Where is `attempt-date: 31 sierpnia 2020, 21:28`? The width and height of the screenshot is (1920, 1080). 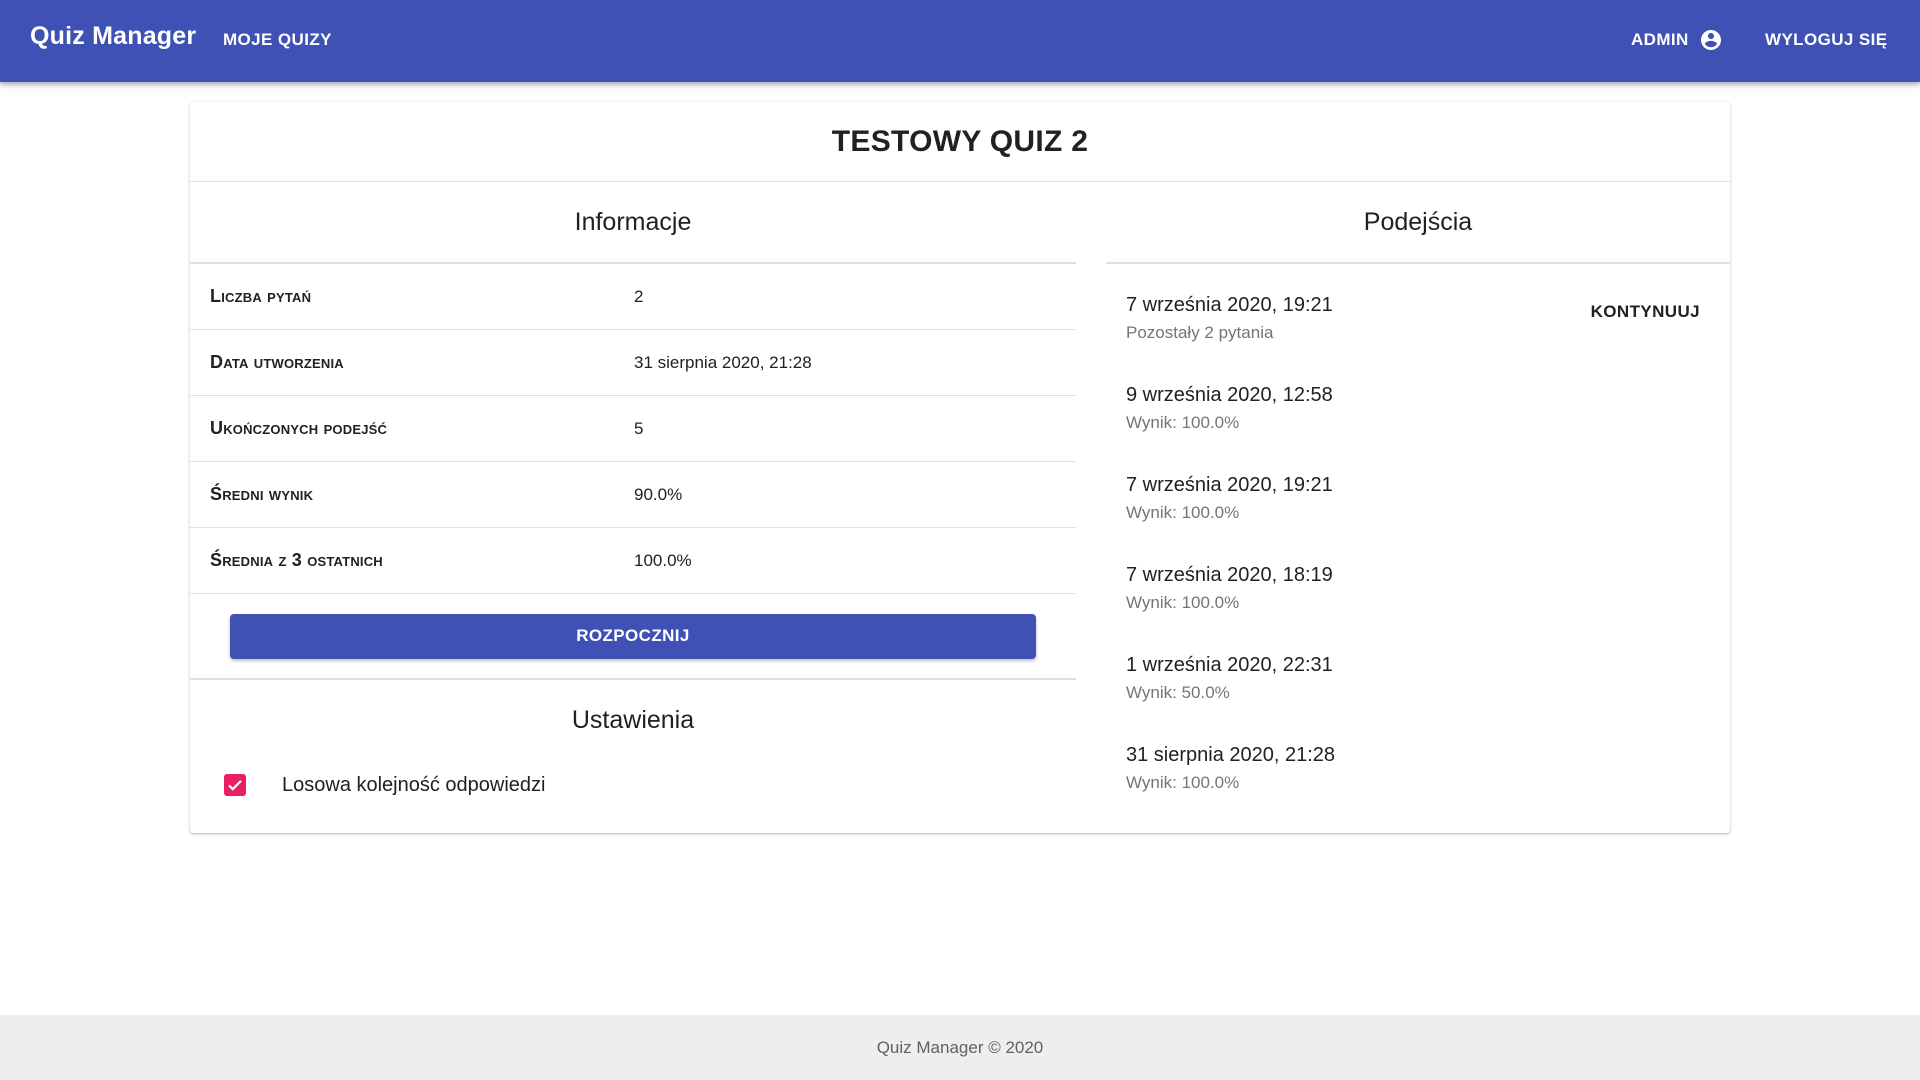
attempt-date: 31 sierpnia 2020, 21:28 is located at coordinates (1231, 755).